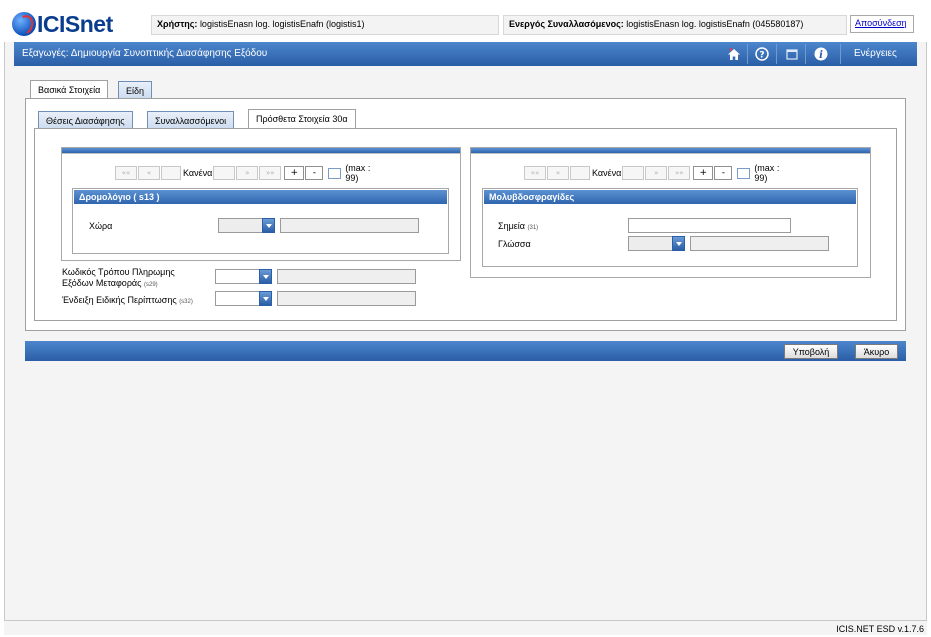 The width and height of the screenshot is (931, 637). Describe the element at coordinates (24, 24) in the screenshot. I see `globe-icon` at that location.